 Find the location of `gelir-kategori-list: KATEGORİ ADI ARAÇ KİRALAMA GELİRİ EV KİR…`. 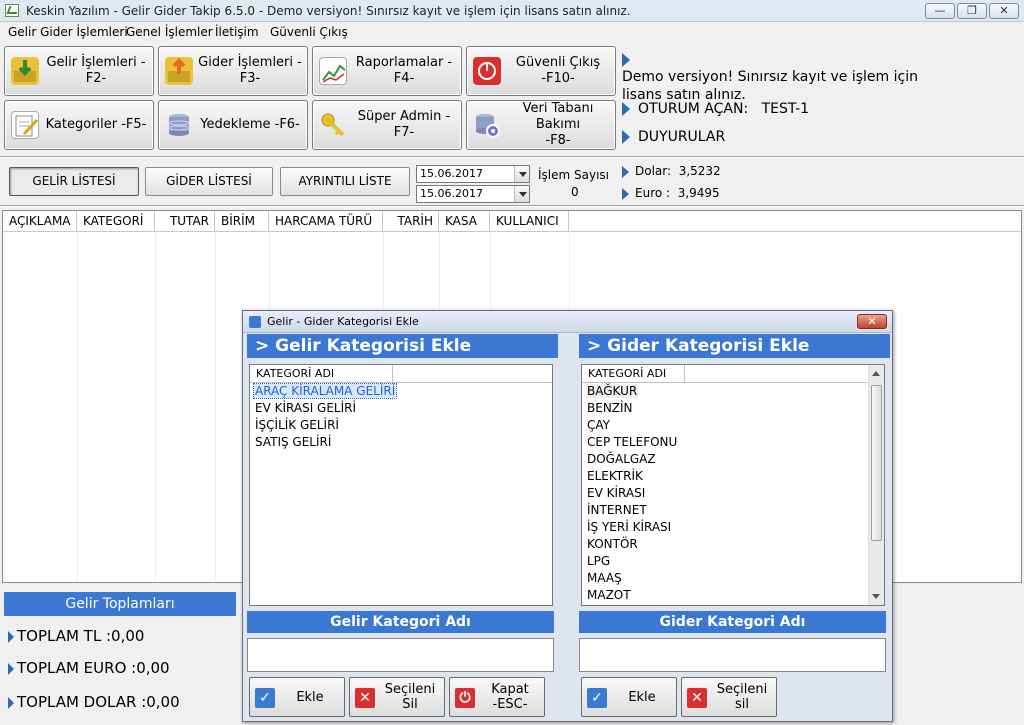

gelir-kategori-list: KATEGORİ ADI ARAÇ KİRALAMA GELİRİ EV KİR… is located at coordinates (401, 485).